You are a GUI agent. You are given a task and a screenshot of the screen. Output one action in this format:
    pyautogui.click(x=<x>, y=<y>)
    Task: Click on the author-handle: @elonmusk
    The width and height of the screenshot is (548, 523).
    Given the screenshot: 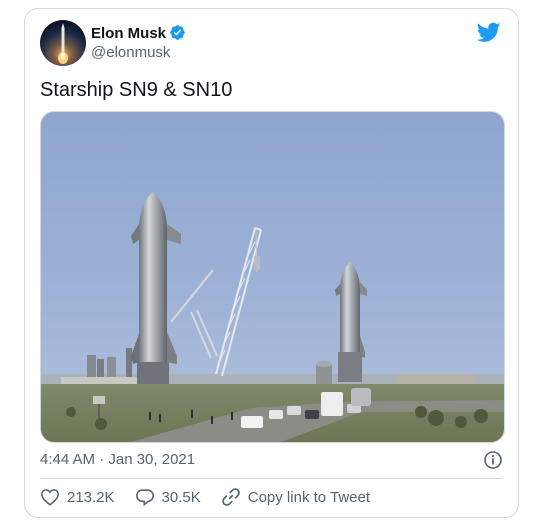 What is the action you would take?
    pyautogui.click(x=130, y=52)
    